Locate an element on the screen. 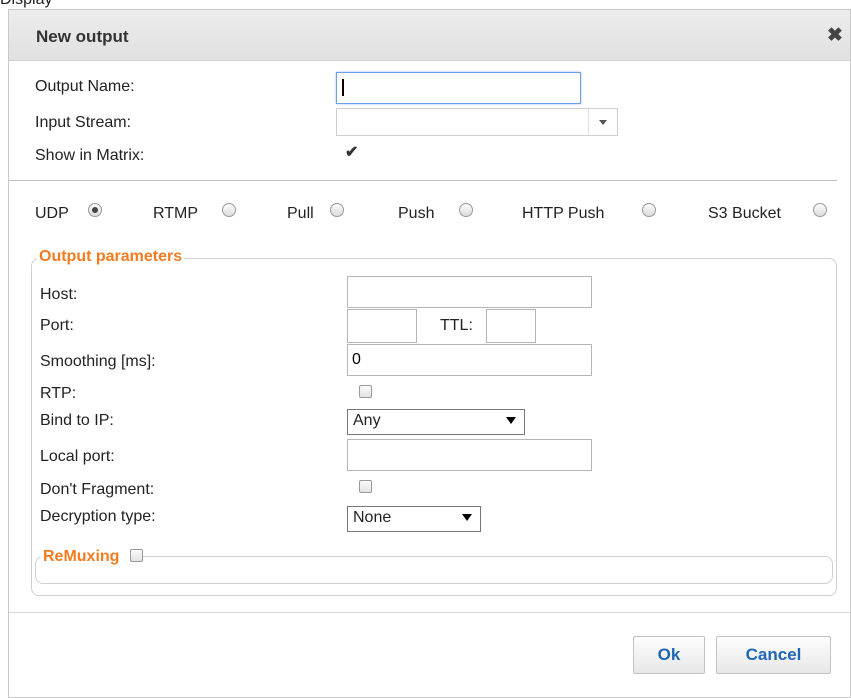 This screenshot has width=851, height=698. ttl-label: TTL: is located at coordinates (456, 325).